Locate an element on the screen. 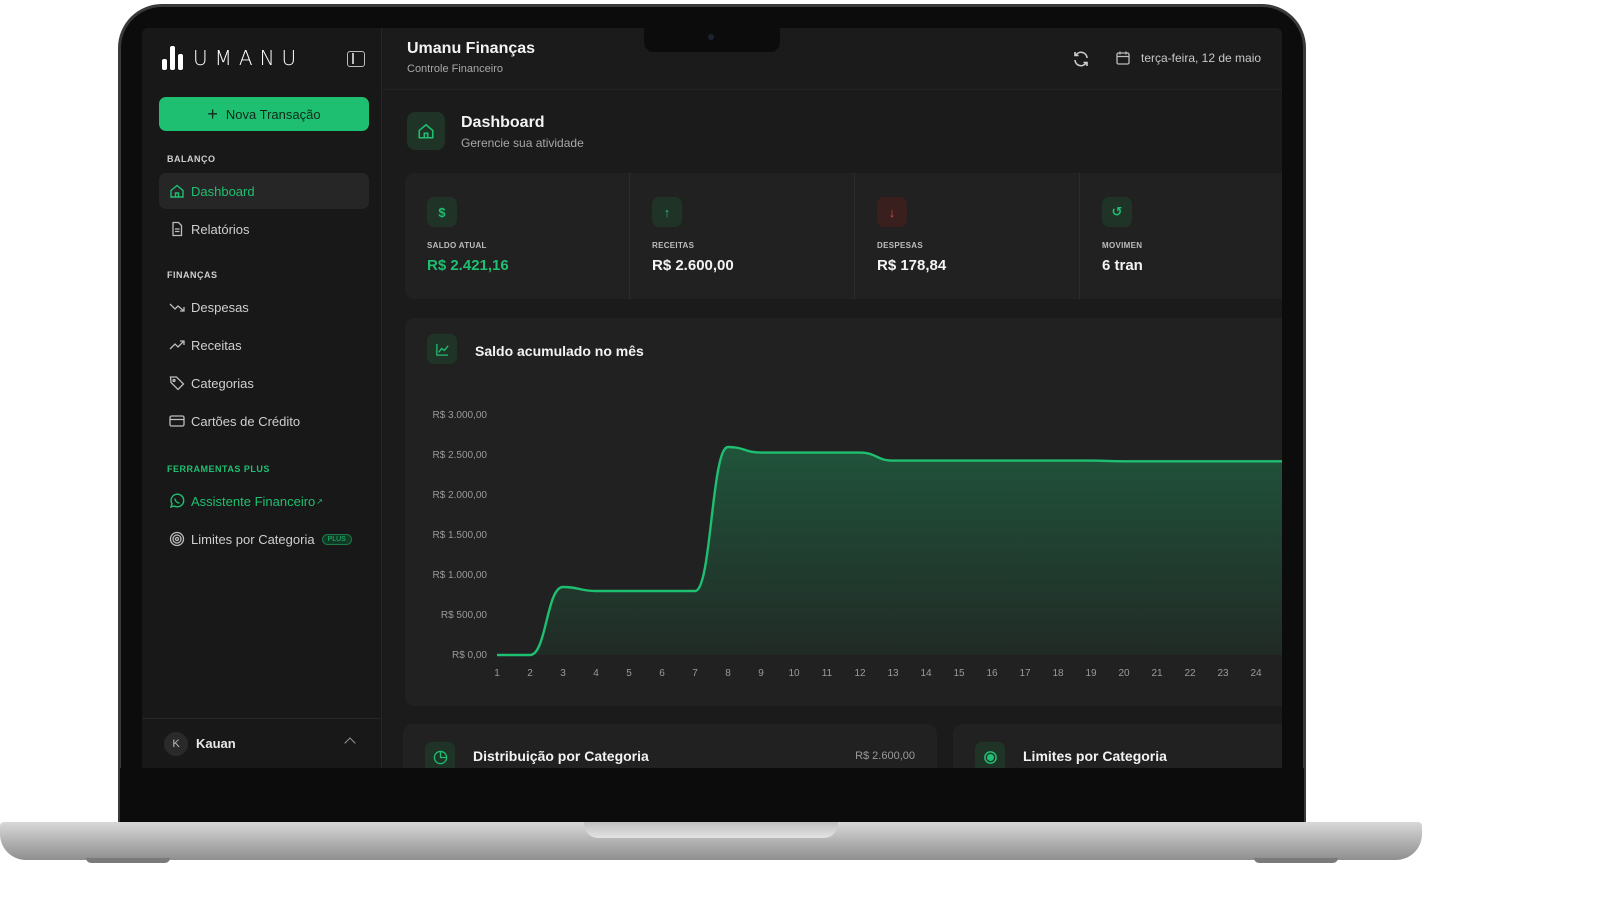 Image resolution: width=1600 pixels, height=900 pixels. user-menu: K Kauan is located at coordinates (262, 743).